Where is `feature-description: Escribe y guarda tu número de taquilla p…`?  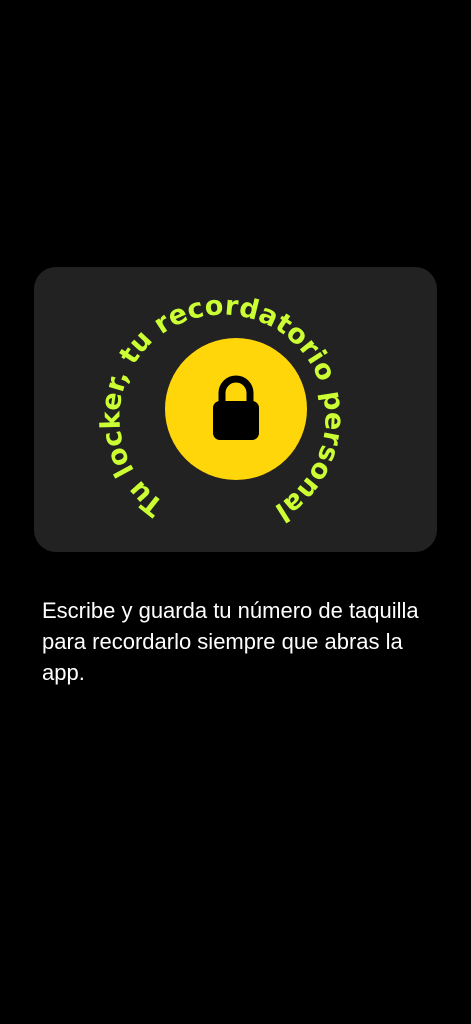 feature-description: Escribe y guarda tu número de taquilla p… is located at coordinates (230, 641).